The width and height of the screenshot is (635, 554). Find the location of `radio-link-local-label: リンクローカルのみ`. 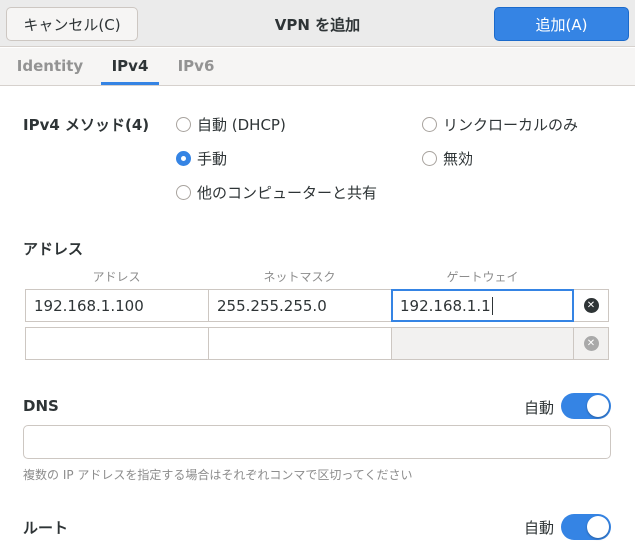

radio-link-local-label: リンクローカルのみ is located at coordinates (511, 125).